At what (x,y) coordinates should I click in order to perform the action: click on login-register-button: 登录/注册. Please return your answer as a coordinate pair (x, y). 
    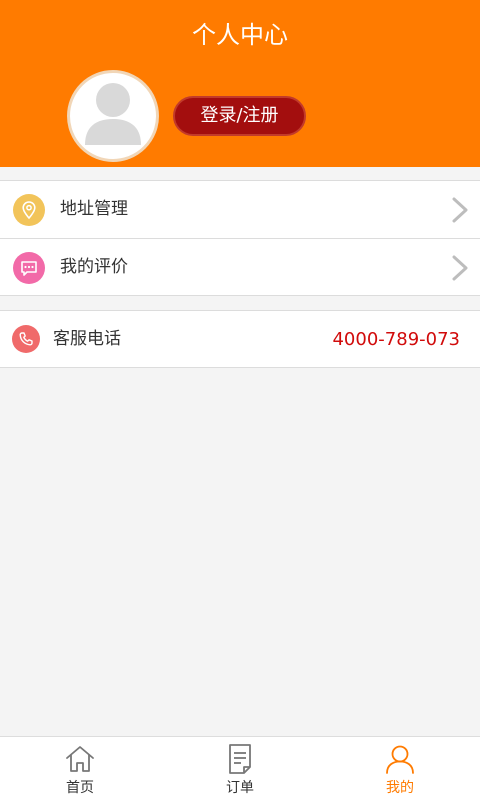
    Looking at the image, I should click on (239, 116).